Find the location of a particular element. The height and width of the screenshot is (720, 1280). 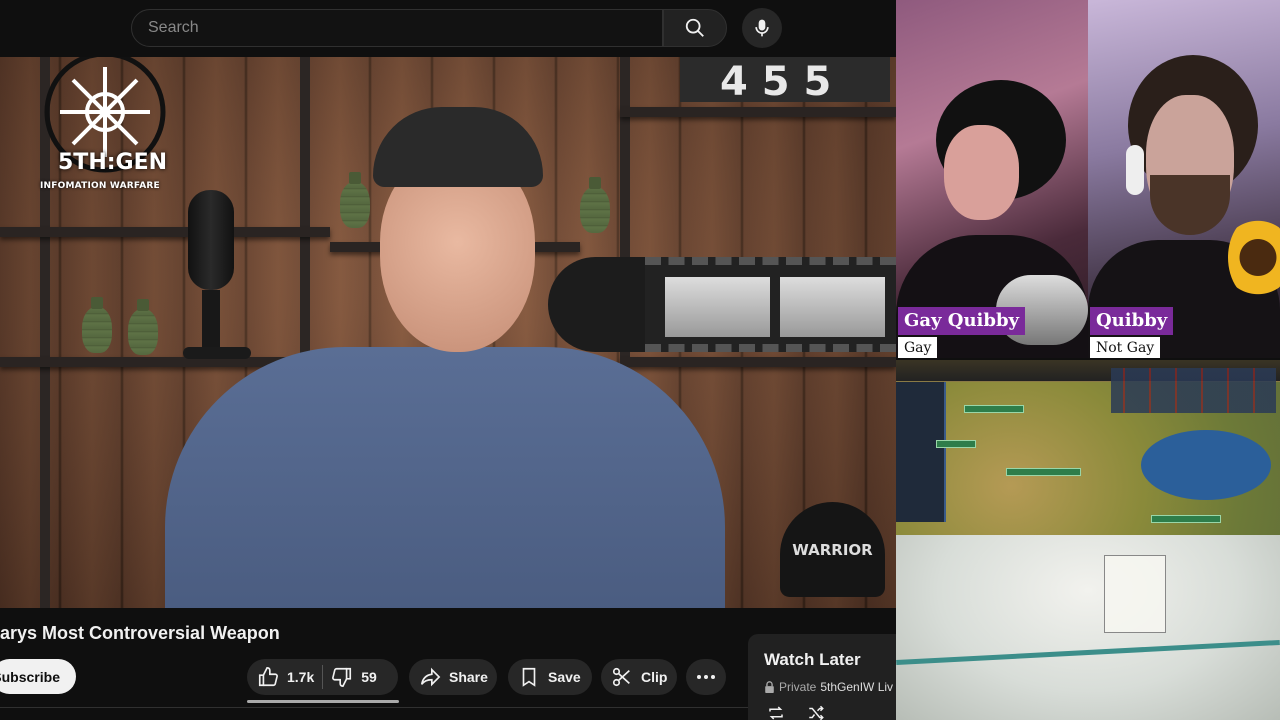

save-label: Save is located at coordinates (564, 677).